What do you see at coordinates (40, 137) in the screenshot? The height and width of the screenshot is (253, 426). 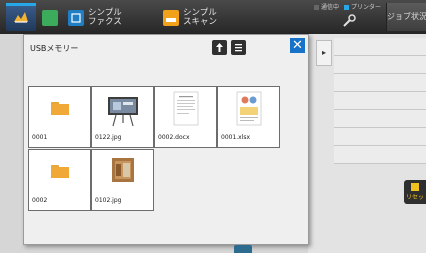 I see `file-name: 0001` at bounding box center [40, 137].